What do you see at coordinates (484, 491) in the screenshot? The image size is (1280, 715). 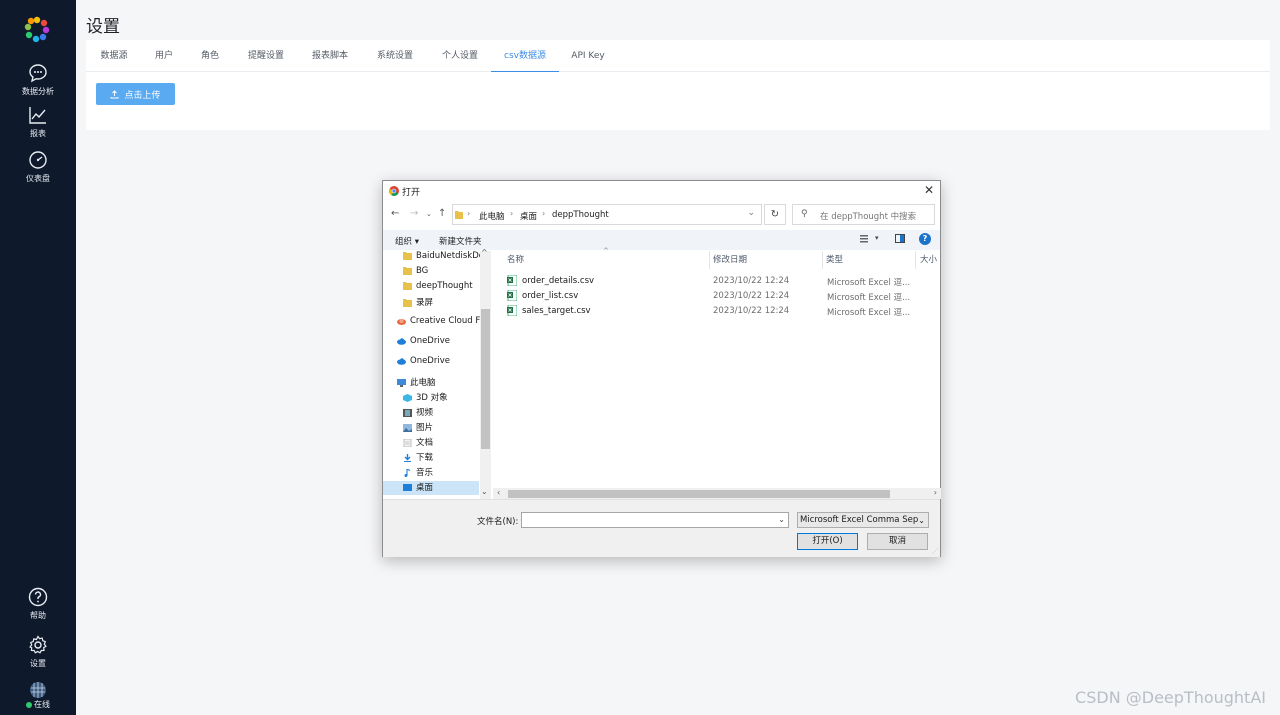 I see `scroll-down-icon: ⌄` at bounding box center [484, 491].